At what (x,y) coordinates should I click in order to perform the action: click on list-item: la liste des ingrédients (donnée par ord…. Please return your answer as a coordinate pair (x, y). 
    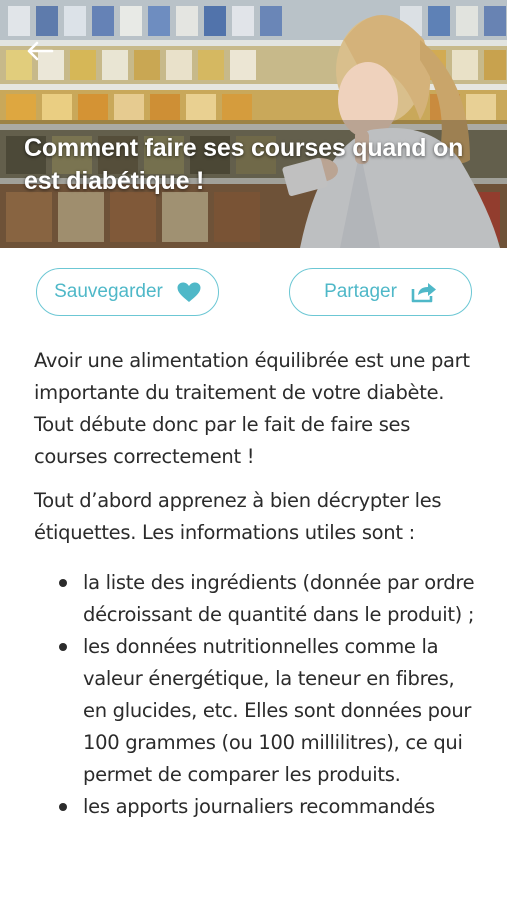
    Looking at the image, I should click on (271, 599).